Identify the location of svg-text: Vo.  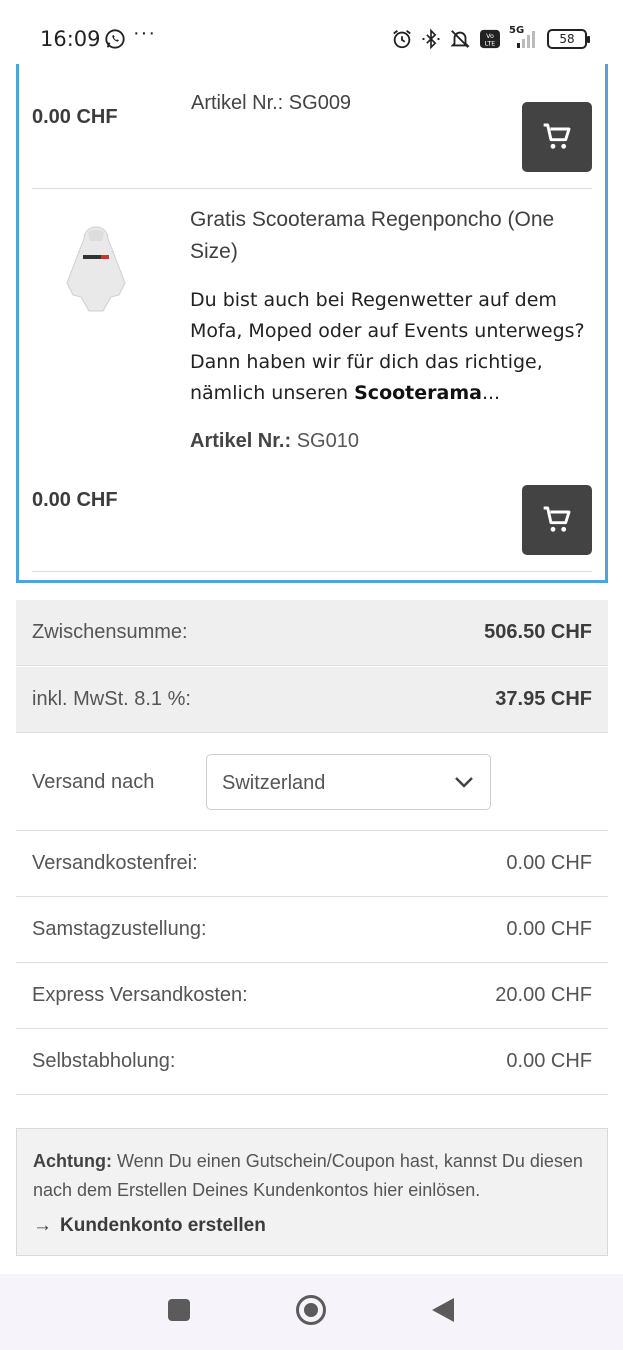
(490, 36).